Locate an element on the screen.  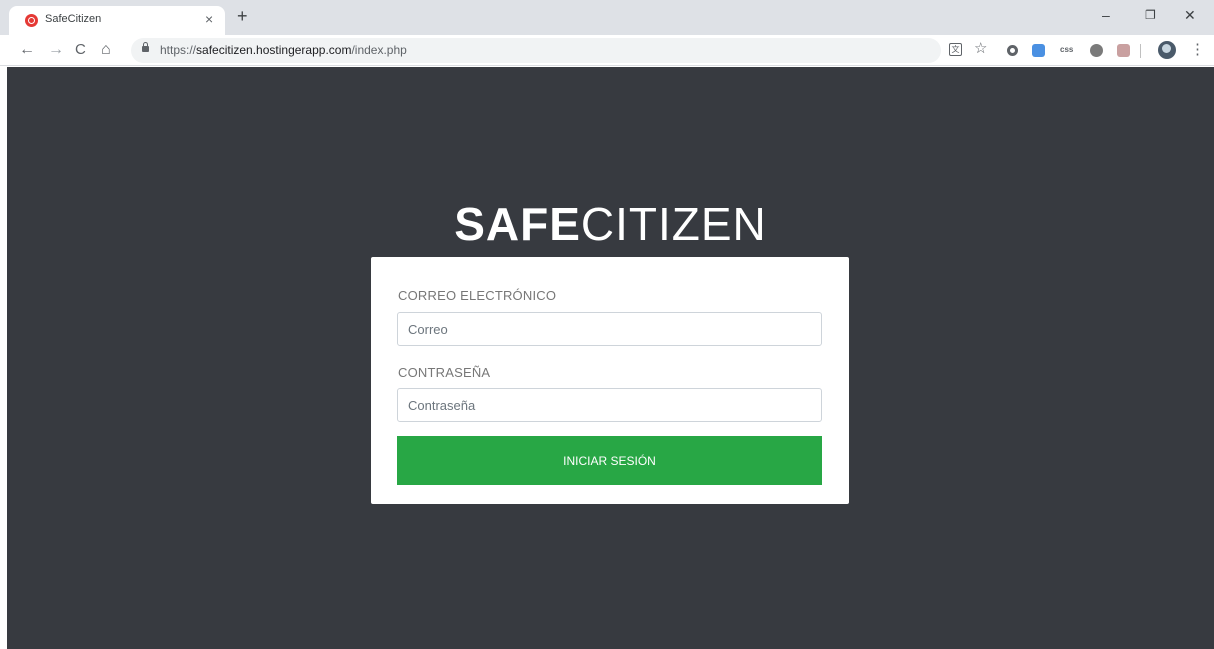
favicon-icon is located at coordinates (31, 20).